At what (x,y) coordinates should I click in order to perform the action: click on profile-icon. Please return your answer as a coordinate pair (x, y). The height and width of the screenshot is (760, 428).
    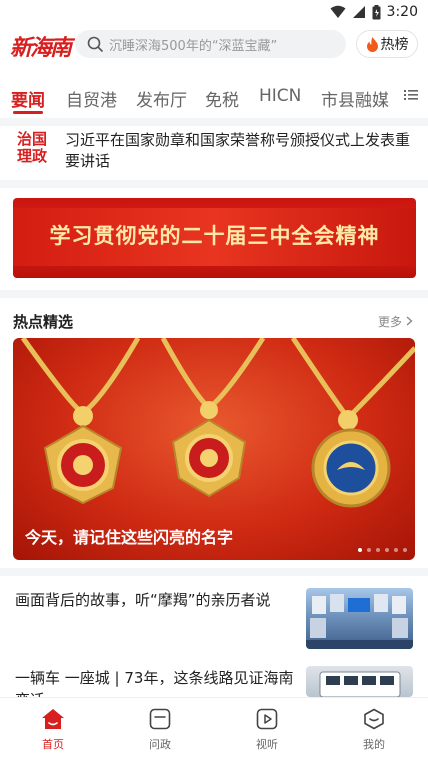
    Looking at the image, I should click on (374, 719).